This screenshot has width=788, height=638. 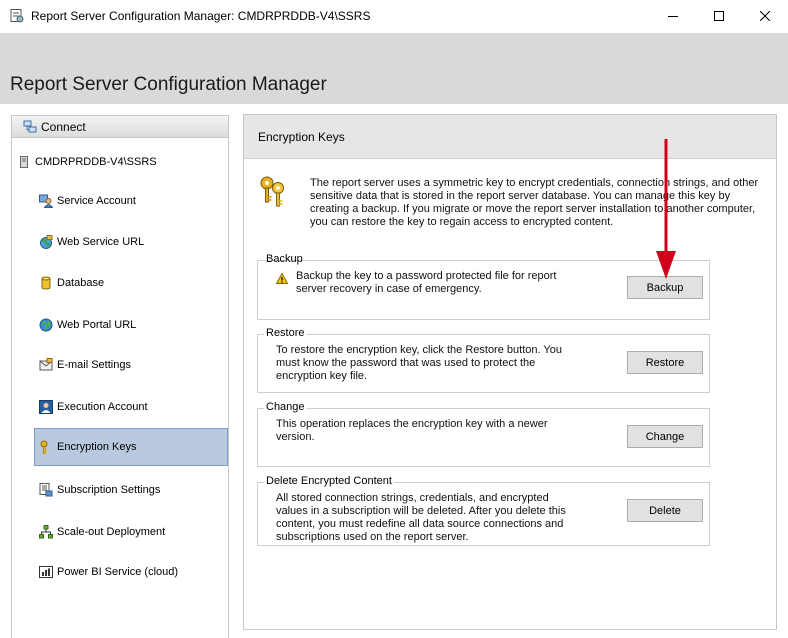 What do you see at coordinates (329, 481) in the screenshot?
I see `delete-group-title: Delete Encrypted Content` at bounding box center [329, 481].